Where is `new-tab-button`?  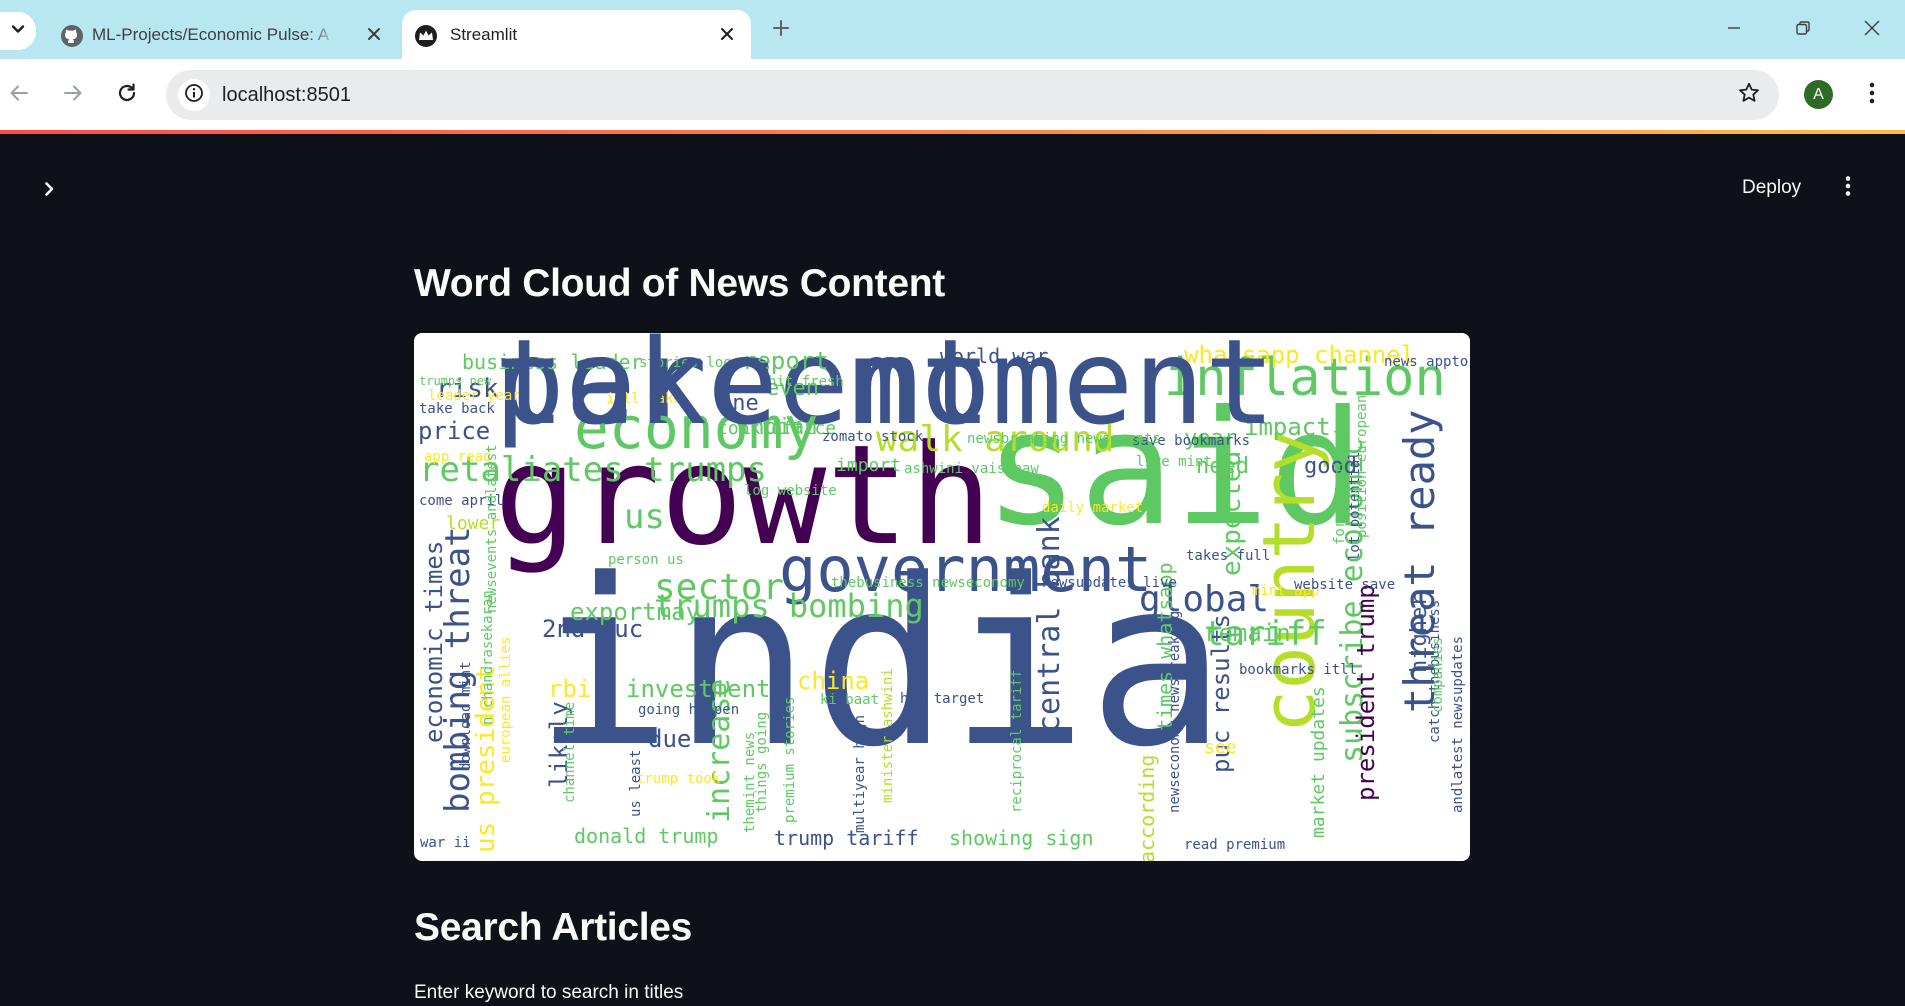
new-tab-button is located at coordinates (781, 30).